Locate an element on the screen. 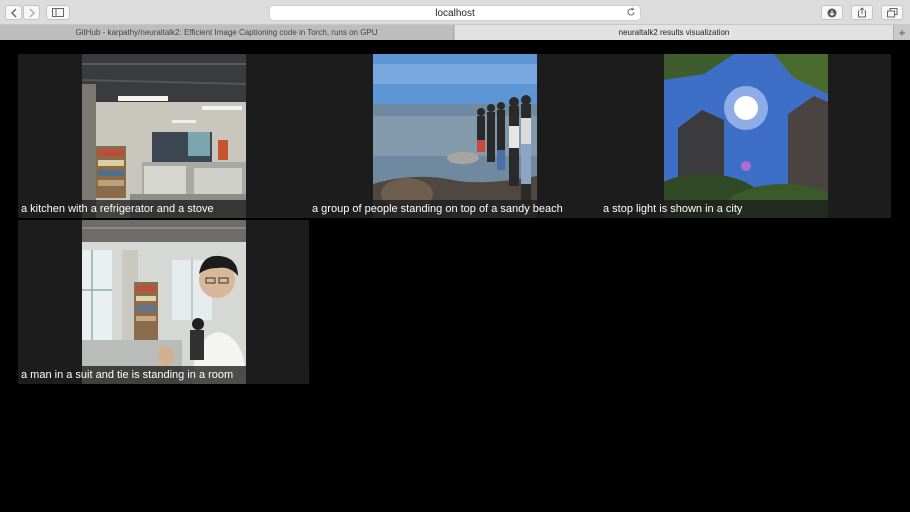  downloads-button is located at coordinates (832, 12).